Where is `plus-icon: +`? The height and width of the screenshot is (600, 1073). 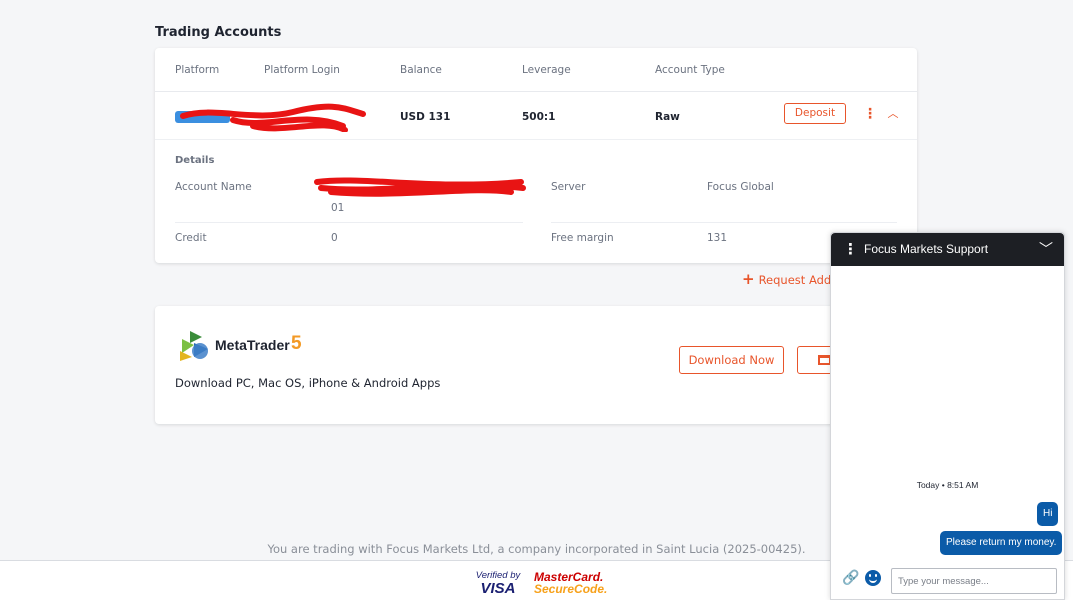
plus-icon: + is located at coordinates (748, 279).